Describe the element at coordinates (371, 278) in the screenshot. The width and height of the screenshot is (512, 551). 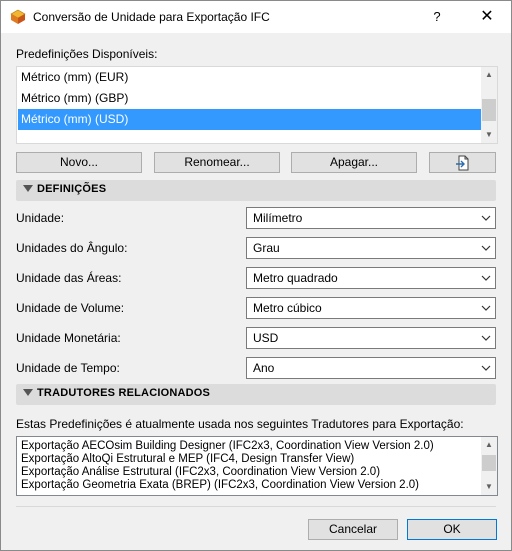
I see `area-unit-dropdown: Metro quadrado` at that location.